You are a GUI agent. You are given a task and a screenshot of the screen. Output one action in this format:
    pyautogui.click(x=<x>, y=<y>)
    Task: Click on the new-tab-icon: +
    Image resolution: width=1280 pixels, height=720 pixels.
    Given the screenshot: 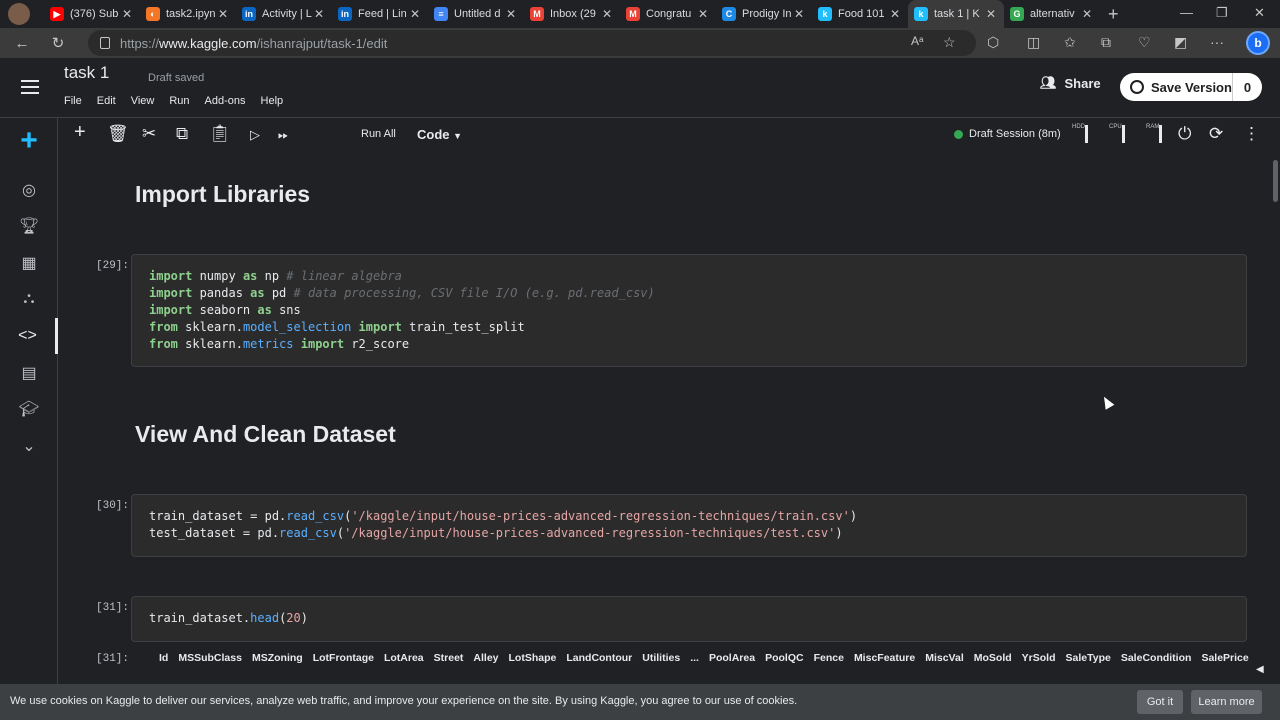 What is the action you would take?
    pyautogui.click(x=1113, y=14)
    